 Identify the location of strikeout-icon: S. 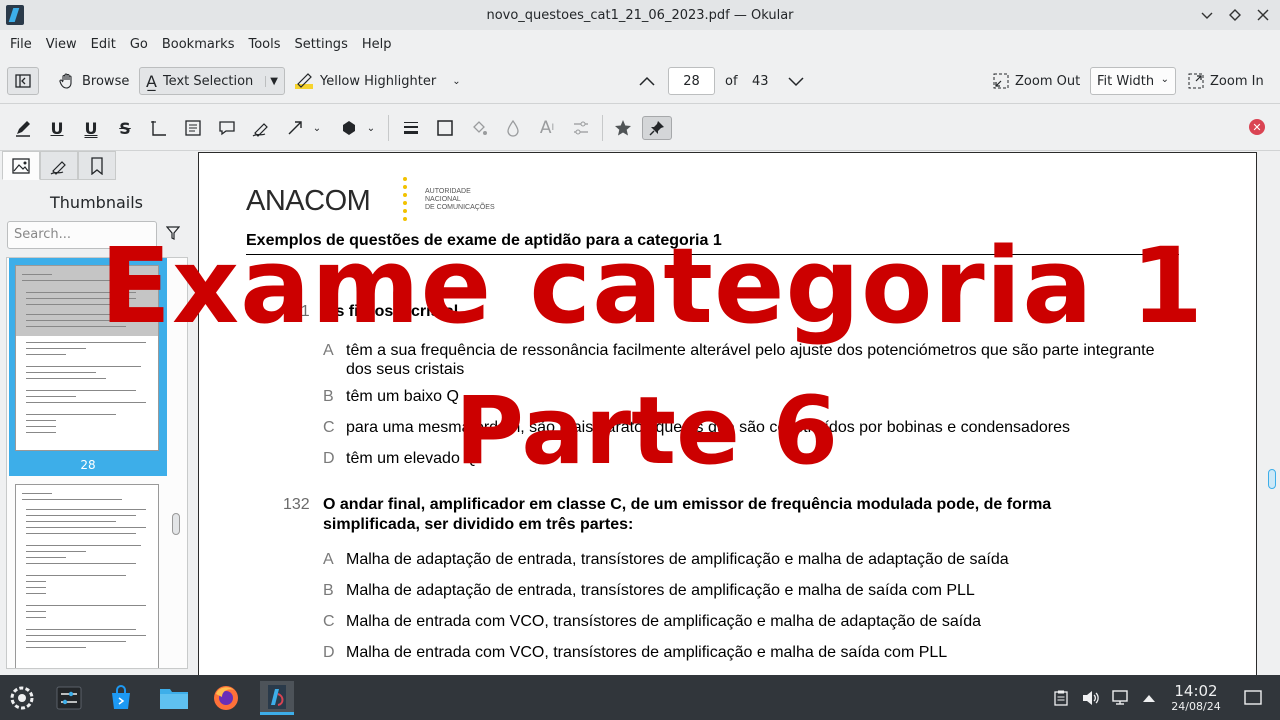
(125, 128).